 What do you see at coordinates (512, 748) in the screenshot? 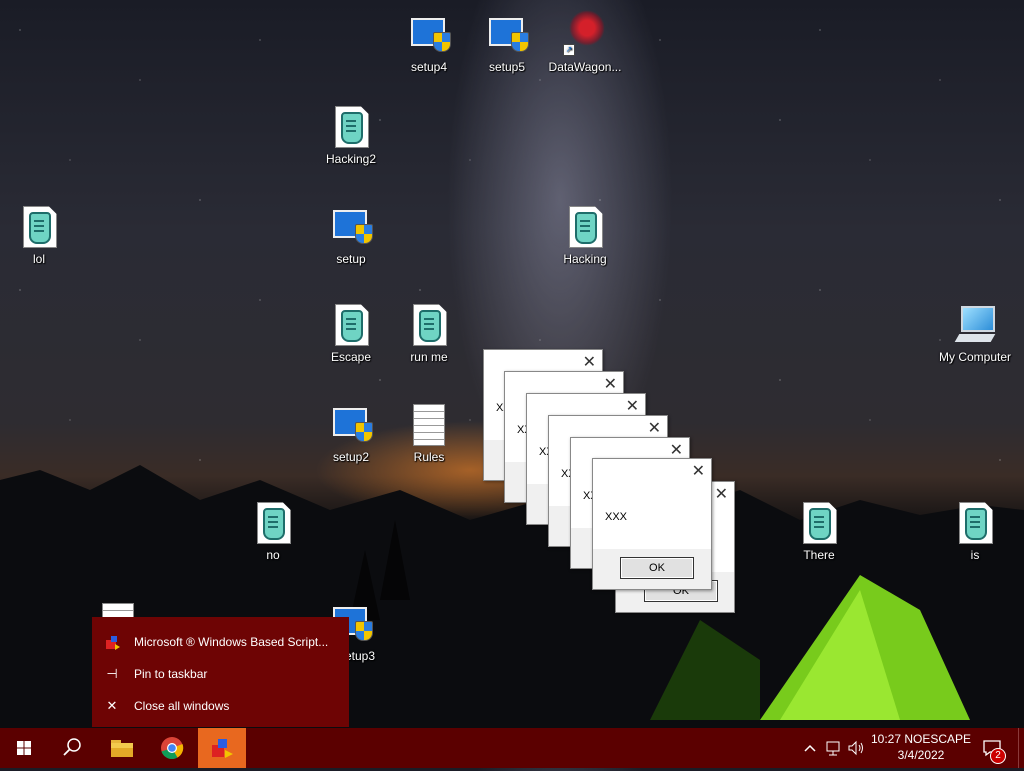
I see `taskbar: 10:27 NOESCAPE 3/4/2022` at bounding box center [512, 748].